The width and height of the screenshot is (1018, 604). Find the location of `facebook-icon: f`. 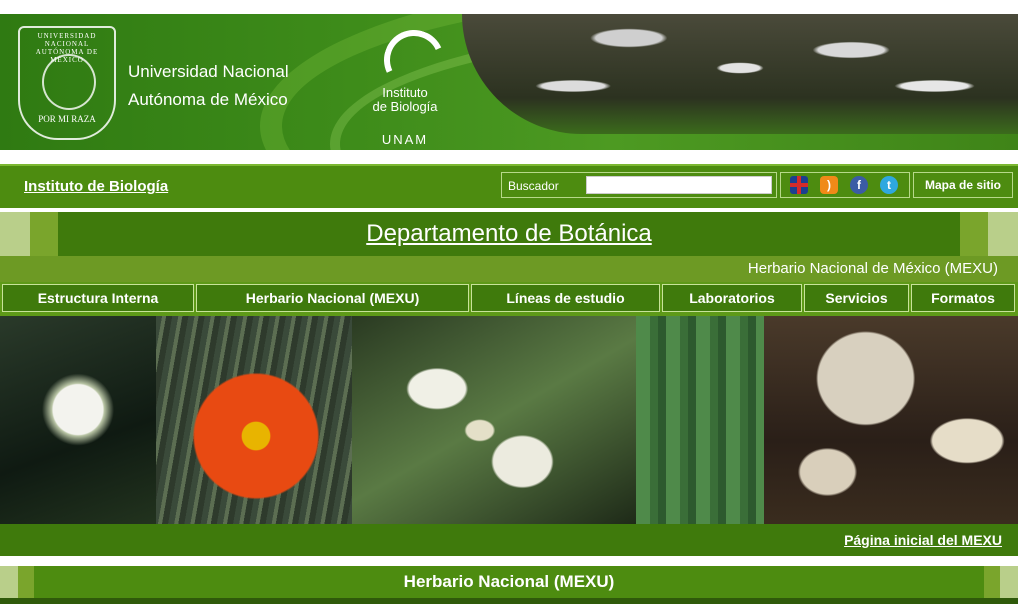

facebook-icon: f is located at coordinates (859, 185).